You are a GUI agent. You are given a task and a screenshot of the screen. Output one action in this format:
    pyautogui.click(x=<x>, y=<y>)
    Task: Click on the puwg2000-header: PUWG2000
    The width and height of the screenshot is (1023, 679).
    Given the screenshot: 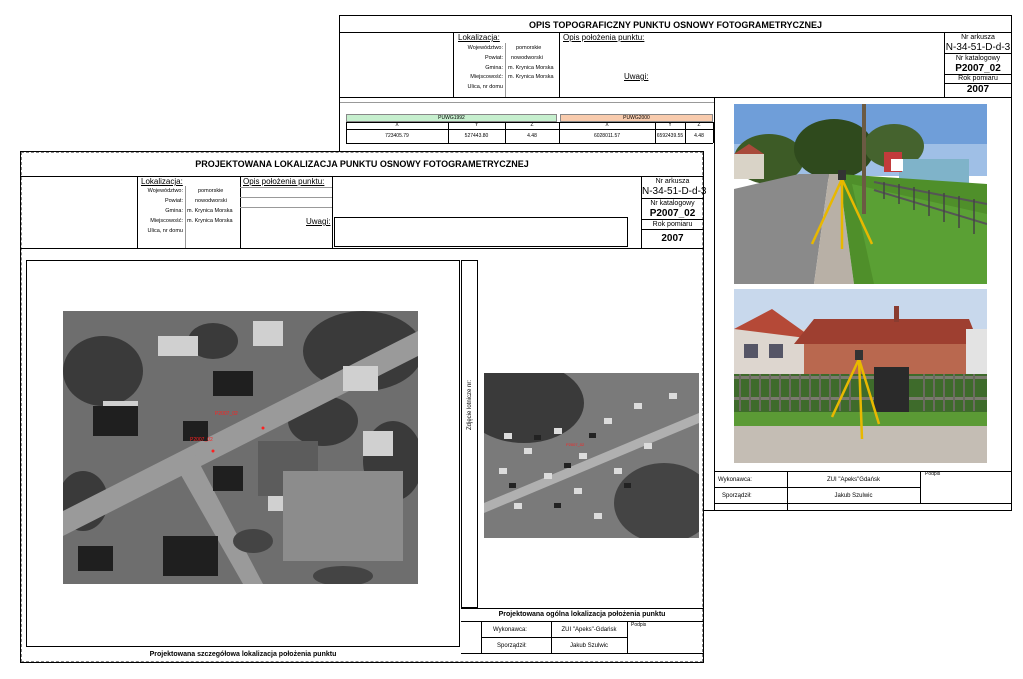 What is the action you would take?
    pyautogui.click(x=636, y=118)
    